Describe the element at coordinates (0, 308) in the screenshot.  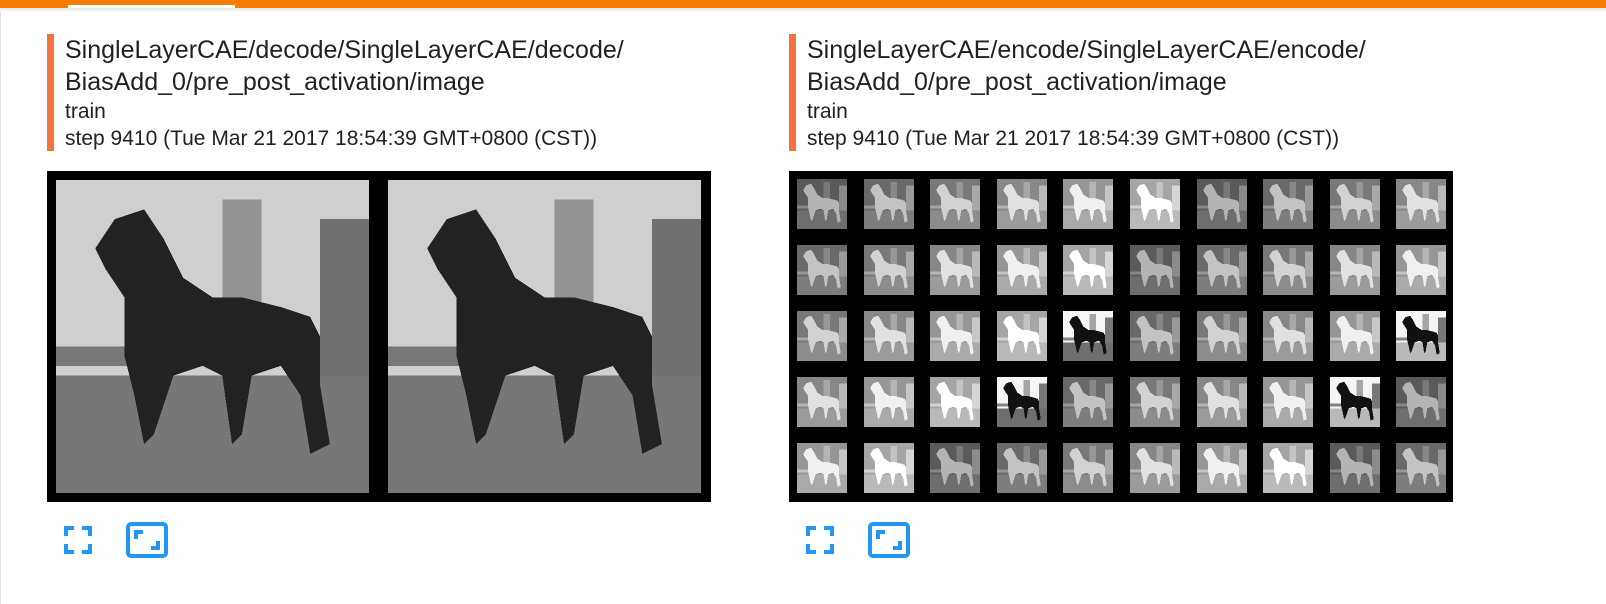
I see `left-divider` at that location.